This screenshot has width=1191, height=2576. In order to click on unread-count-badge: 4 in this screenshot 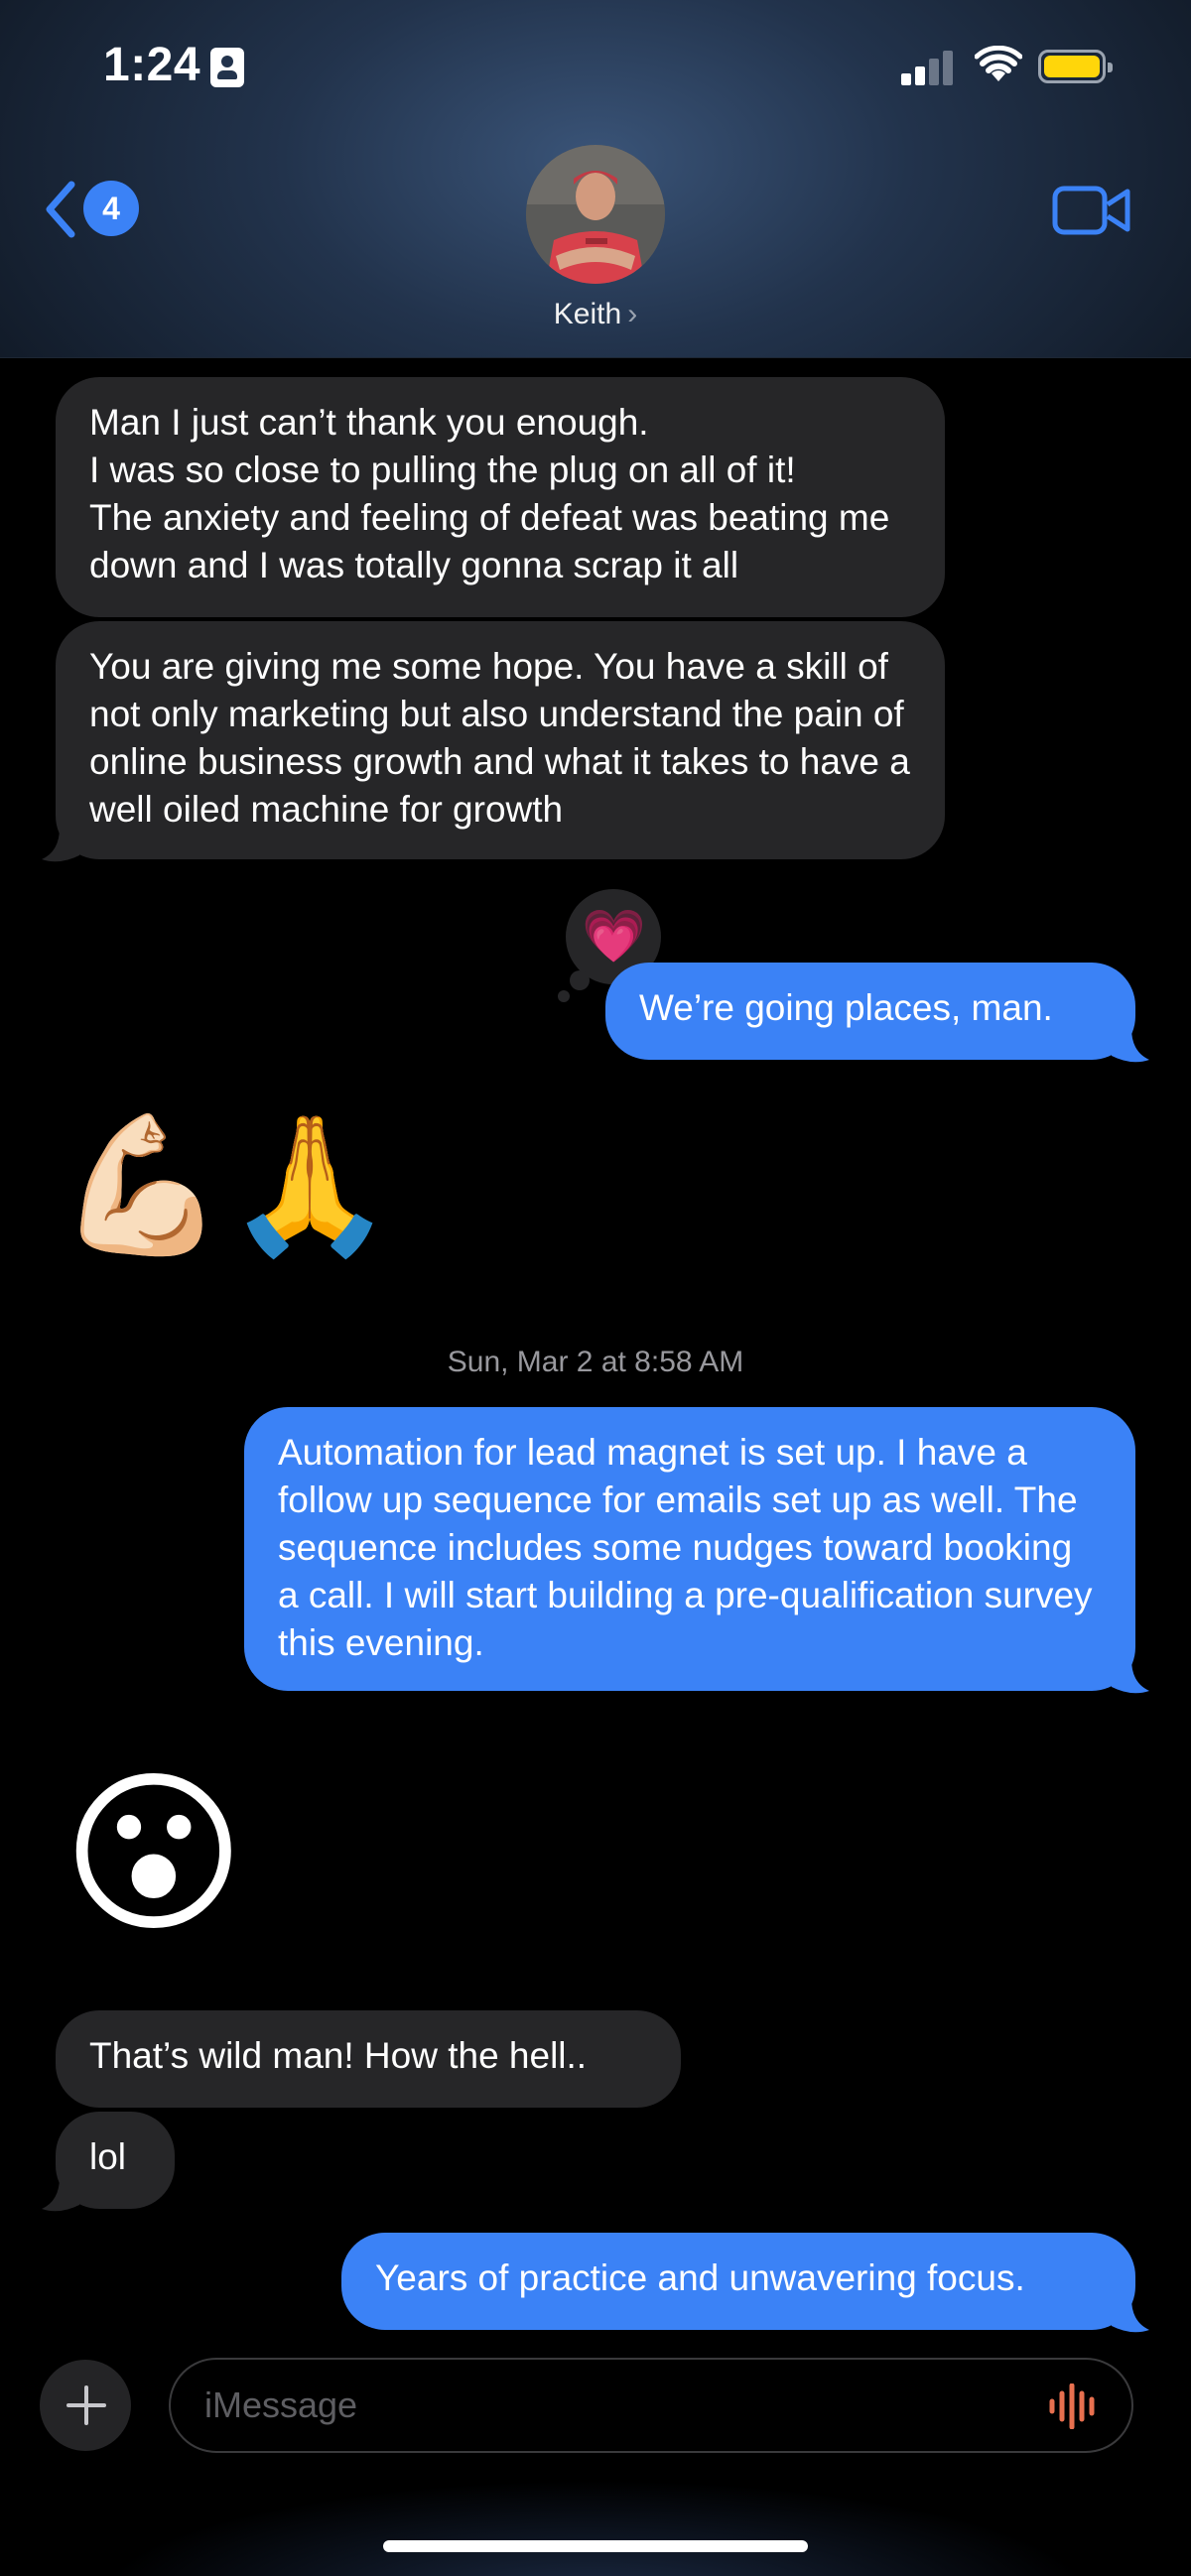, I will do `click(111, 209)`.